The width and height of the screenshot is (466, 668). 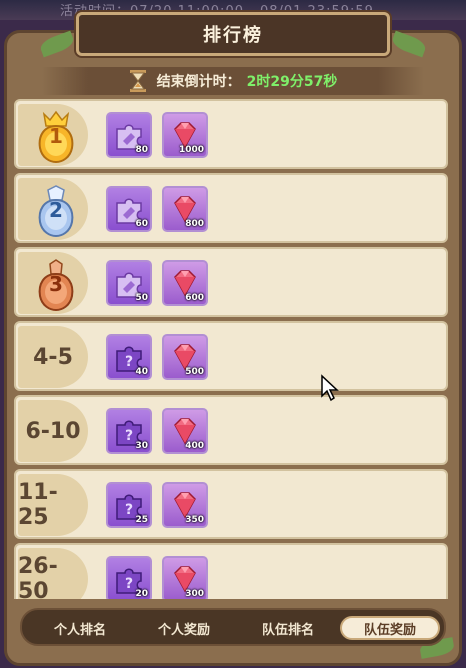 I want to click on reward-item: 400, so click(x=185, y=431).